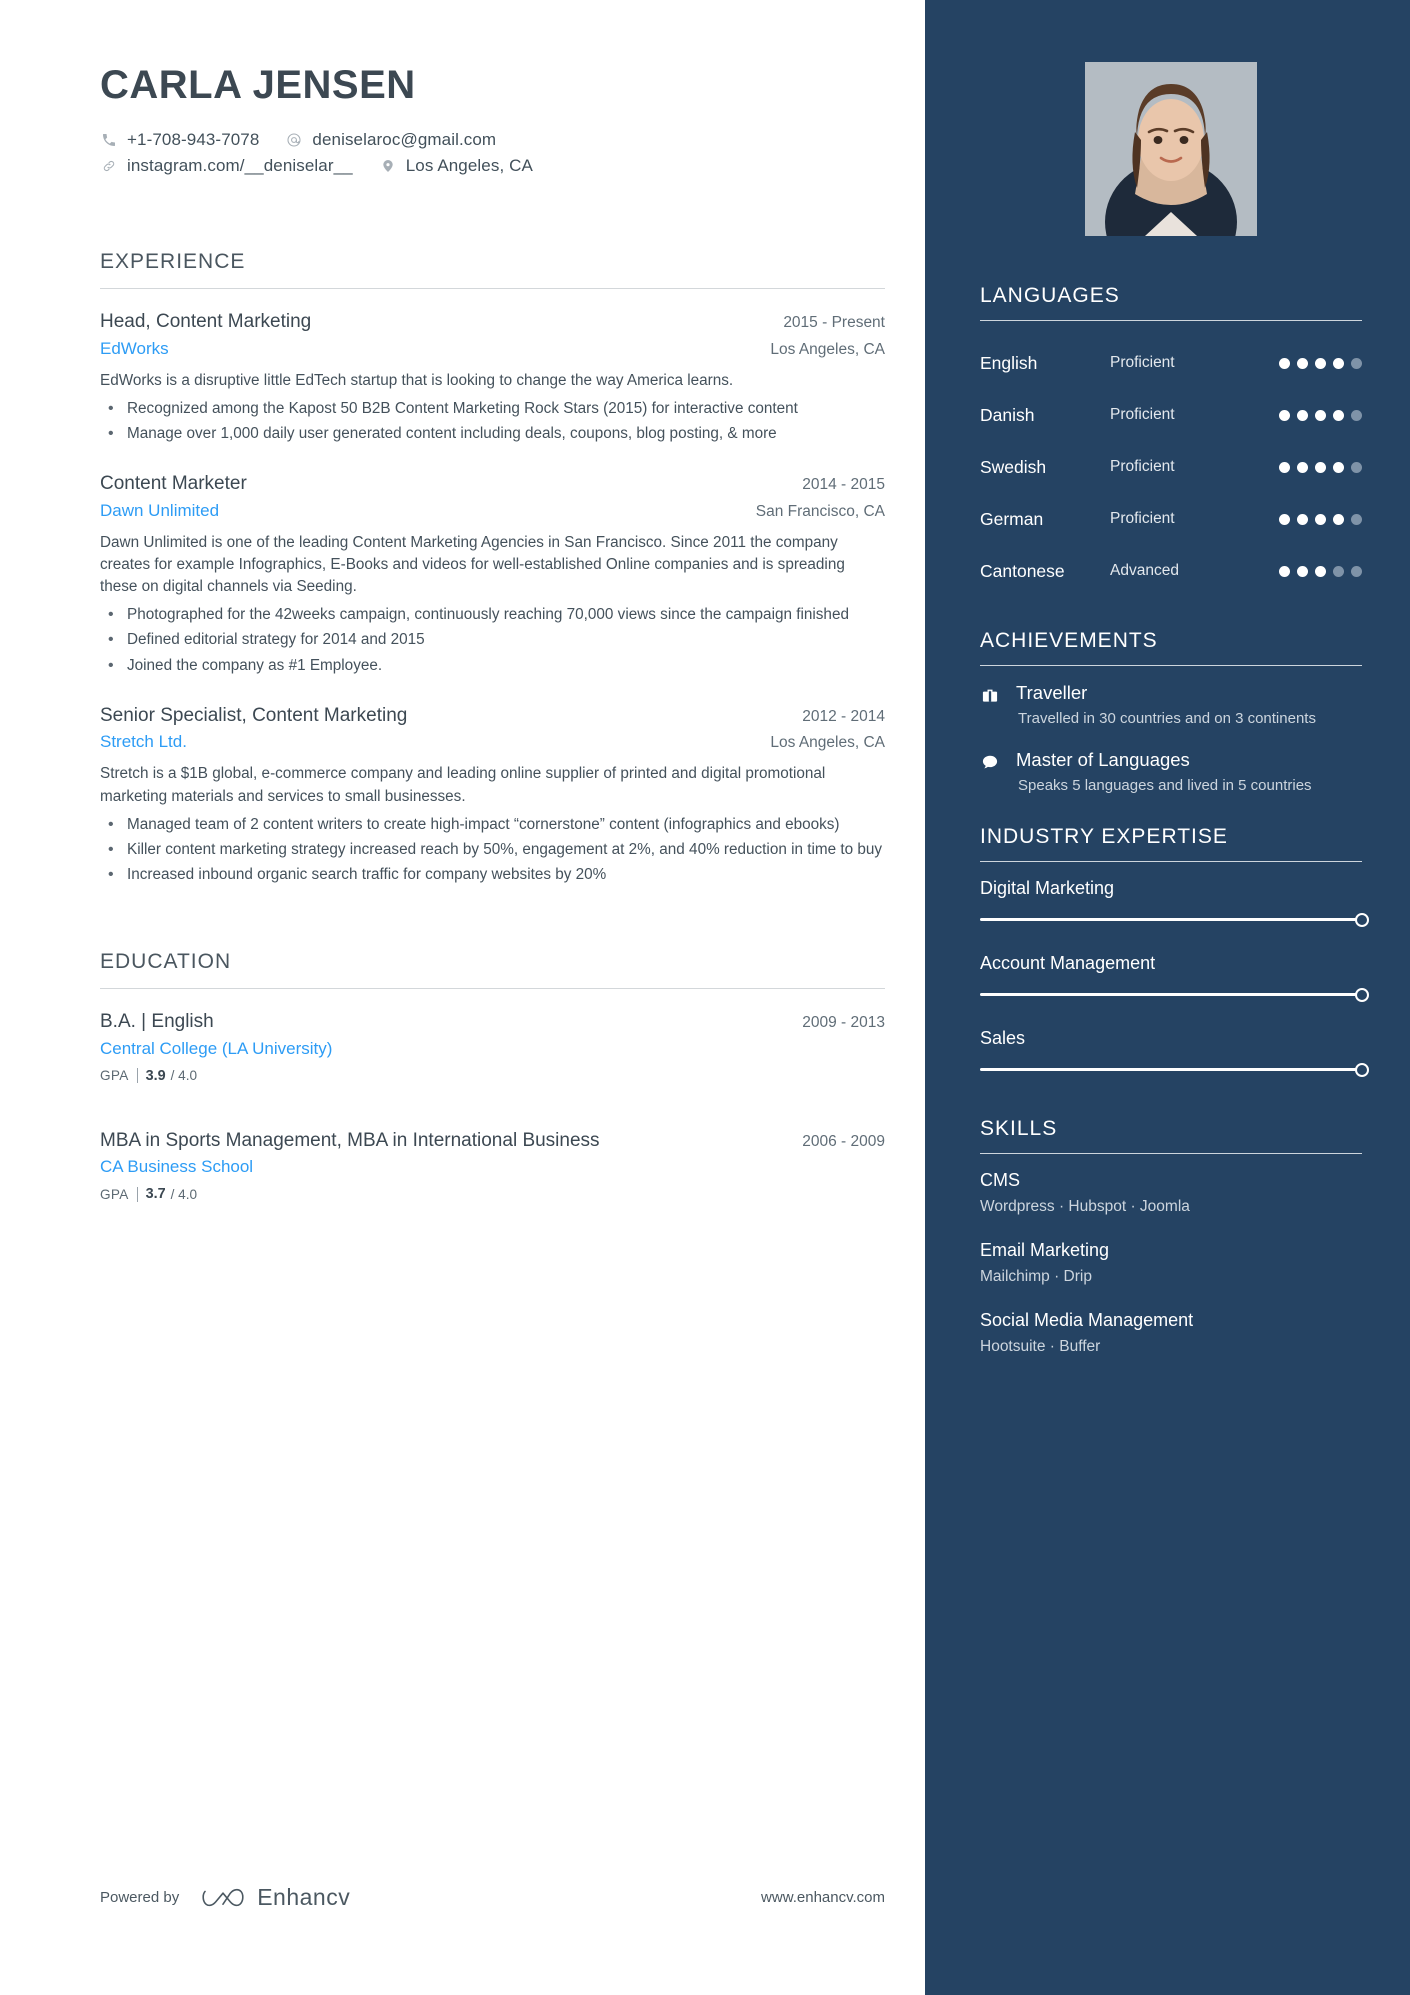 The image size is (1410, 1995). Describe the element at coordinates (134, 349) in the screenshot. I see `job-company: EdWorks` at that location.